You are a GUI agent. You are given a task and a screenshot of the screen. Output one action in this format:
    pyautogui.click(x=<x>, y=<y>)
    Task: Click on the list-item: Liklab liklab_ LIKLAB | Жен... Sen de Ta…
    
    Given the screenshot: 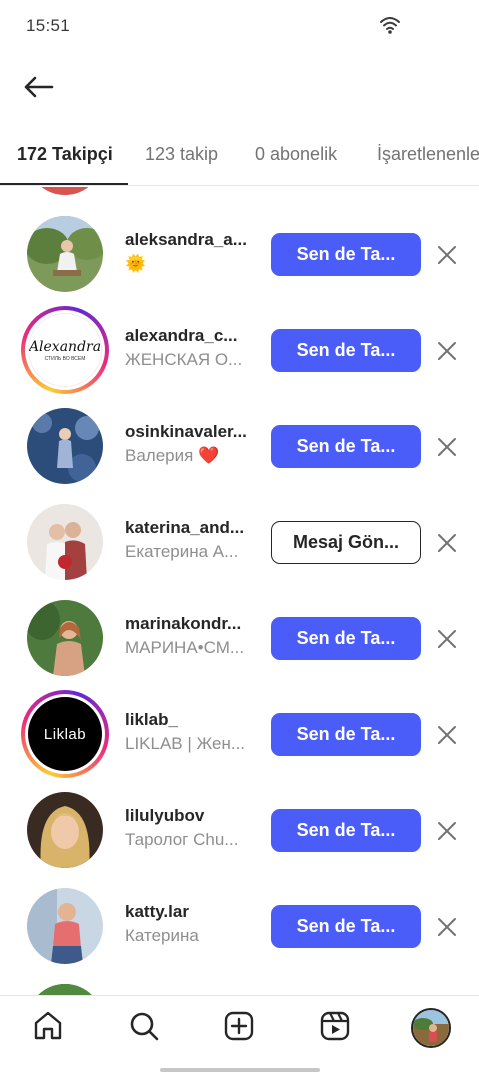 What is the action you would take?
    pyautogui.click(x=239, y=734)
    